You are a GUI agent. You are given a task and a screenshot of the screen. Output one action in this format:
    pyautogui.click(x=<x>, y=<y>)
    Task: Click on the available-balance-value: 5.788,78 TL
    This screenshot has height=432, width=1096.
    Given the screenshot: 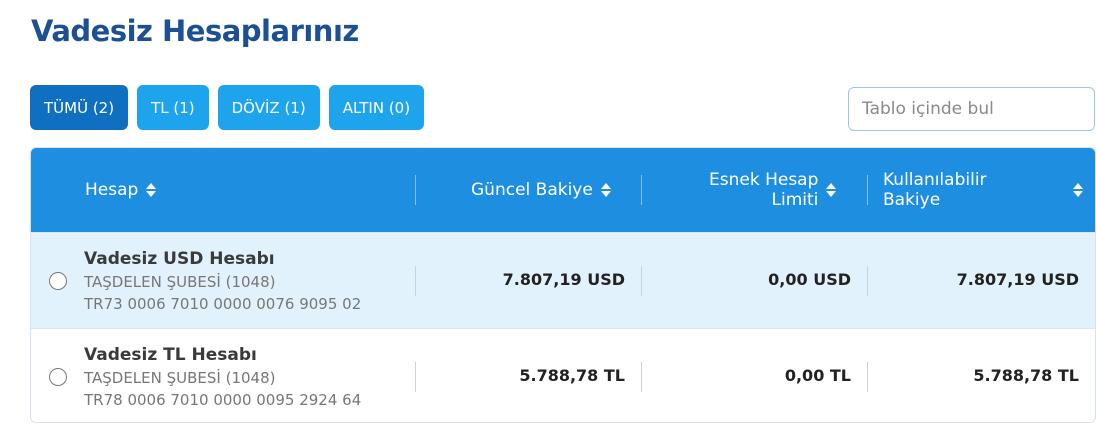 What is the action you would take?
    pyautogui.click(x=1026, y=375)
    